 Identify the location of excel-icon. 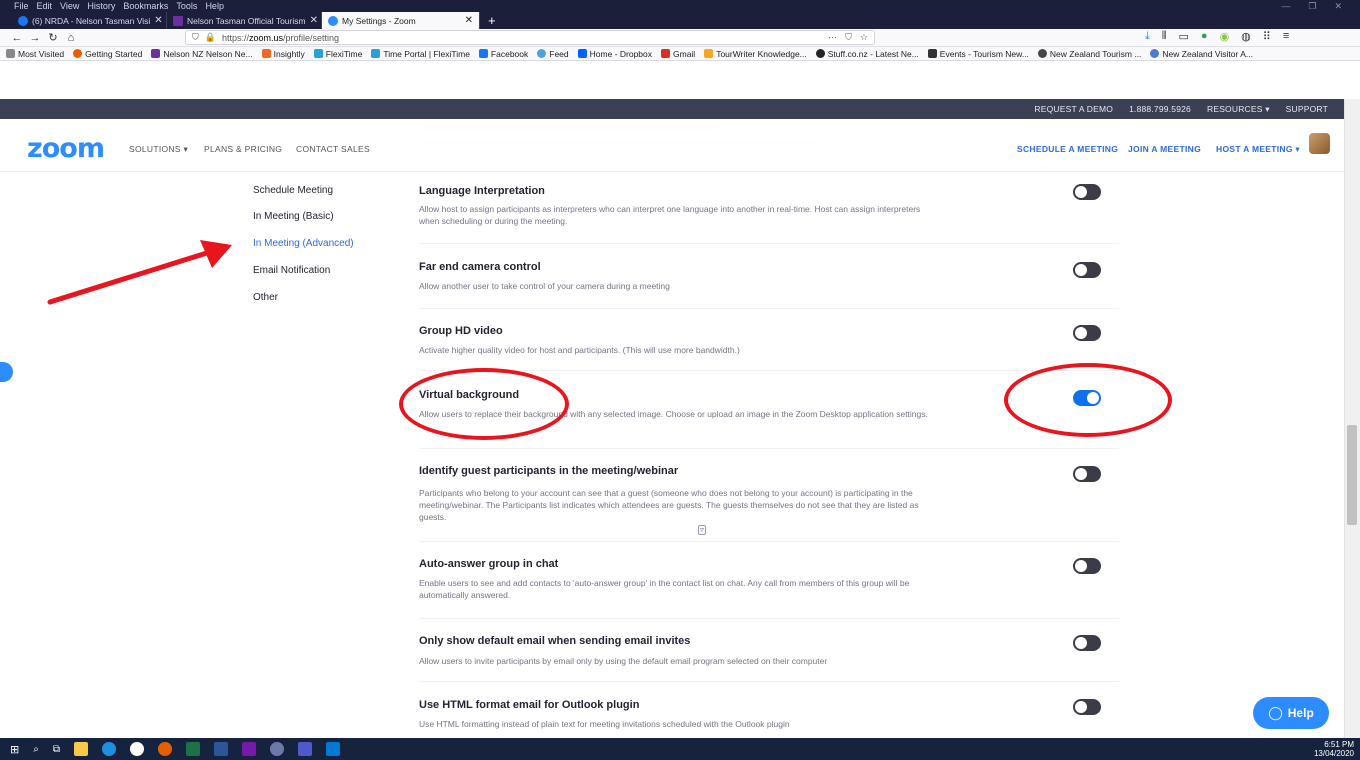
(192, 749).